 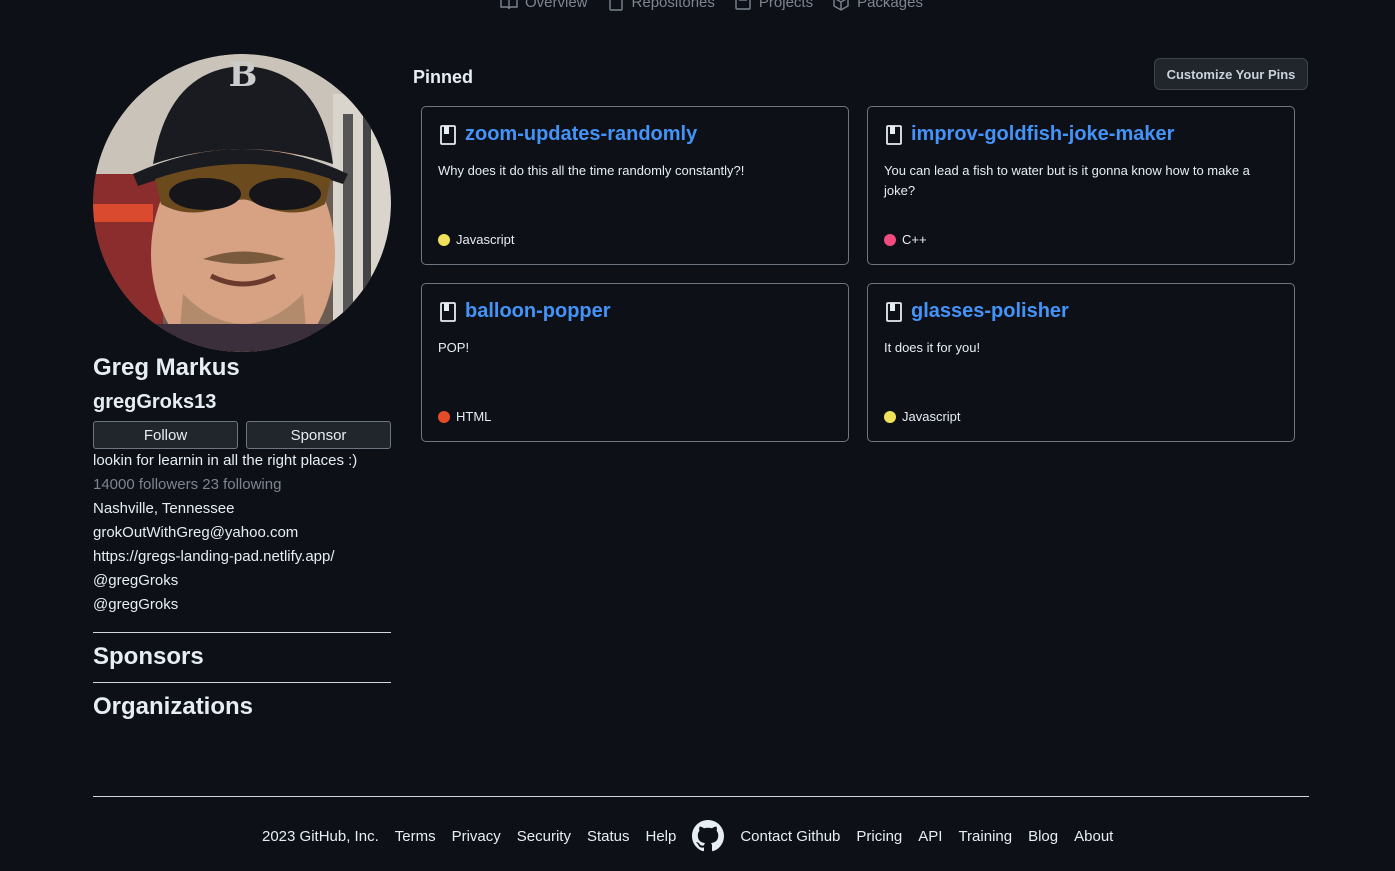 I want to click on footer-link-about: About, so click(x=1093, y=836).